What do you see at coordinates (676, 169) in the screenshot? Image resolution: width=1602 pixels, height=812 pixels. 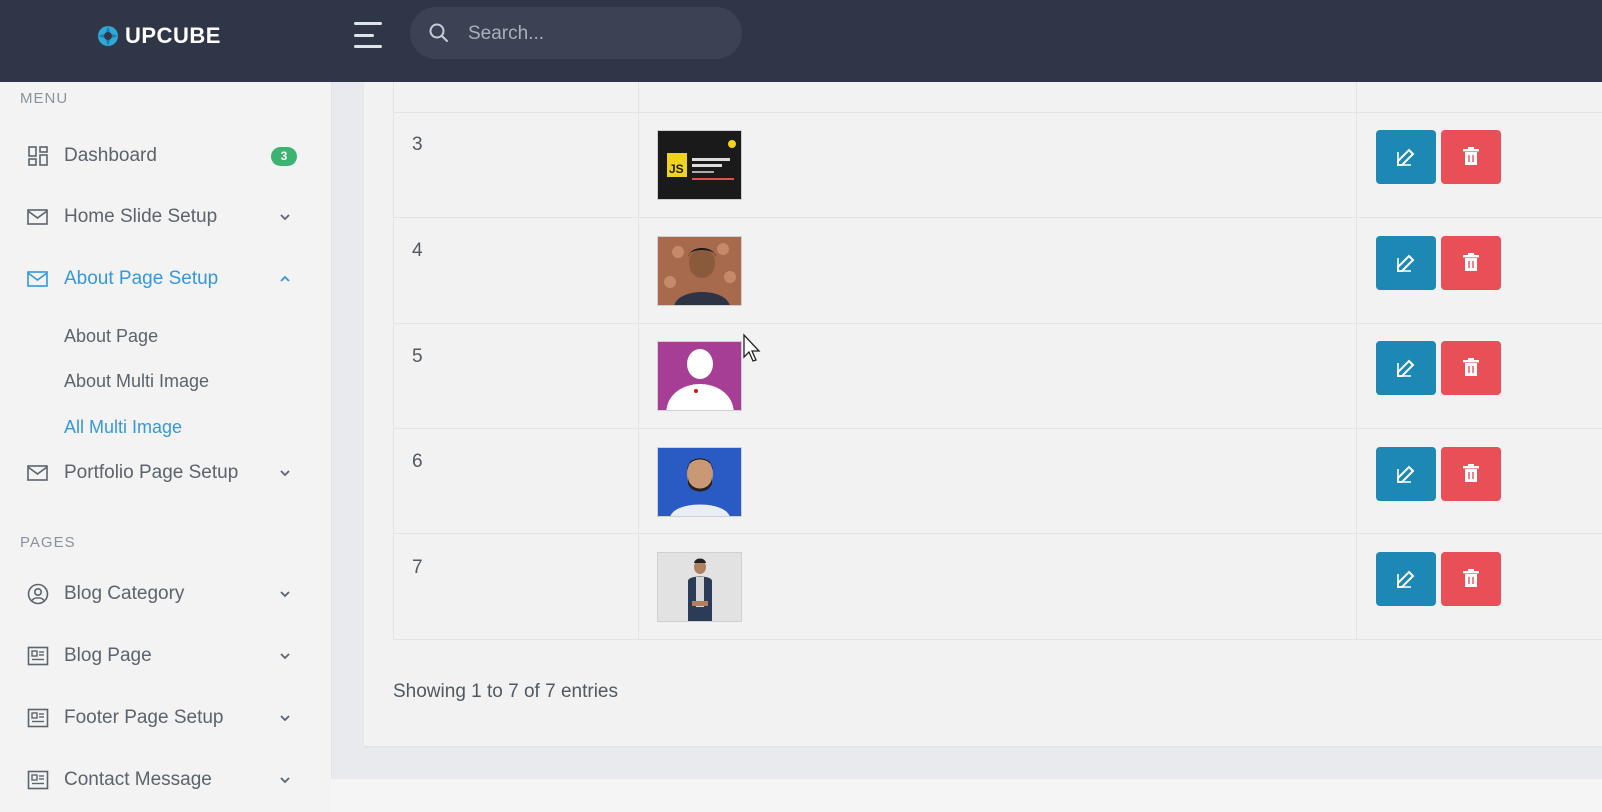 I see `svg-text: JS` at bounding box center [676, 169].